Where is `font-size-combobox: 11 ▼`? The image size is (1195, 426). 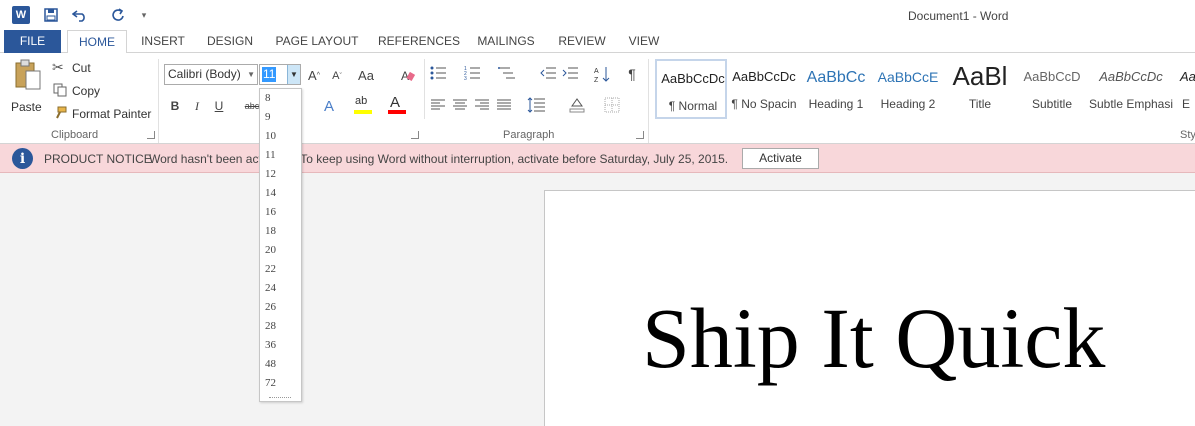
font-size-combobox: 11 ▼ is located at coordinates (280, 74).